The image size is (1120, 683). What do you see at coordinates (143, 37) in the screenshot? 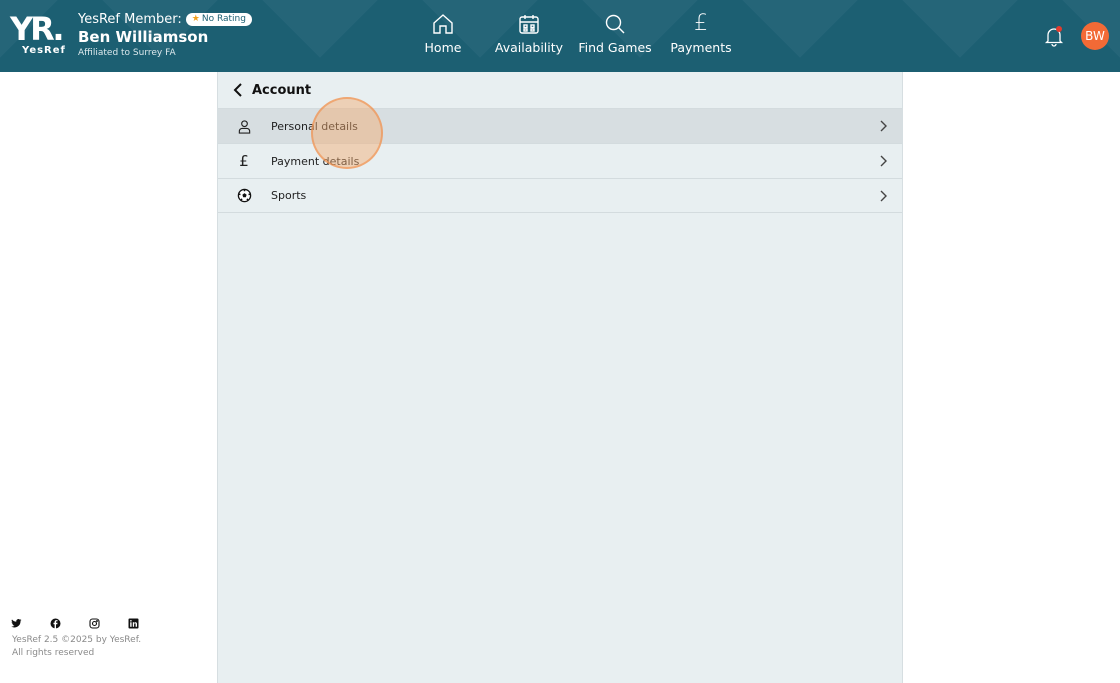
I see `member-name: Ben Williamson` at bounding box center [143, 37].